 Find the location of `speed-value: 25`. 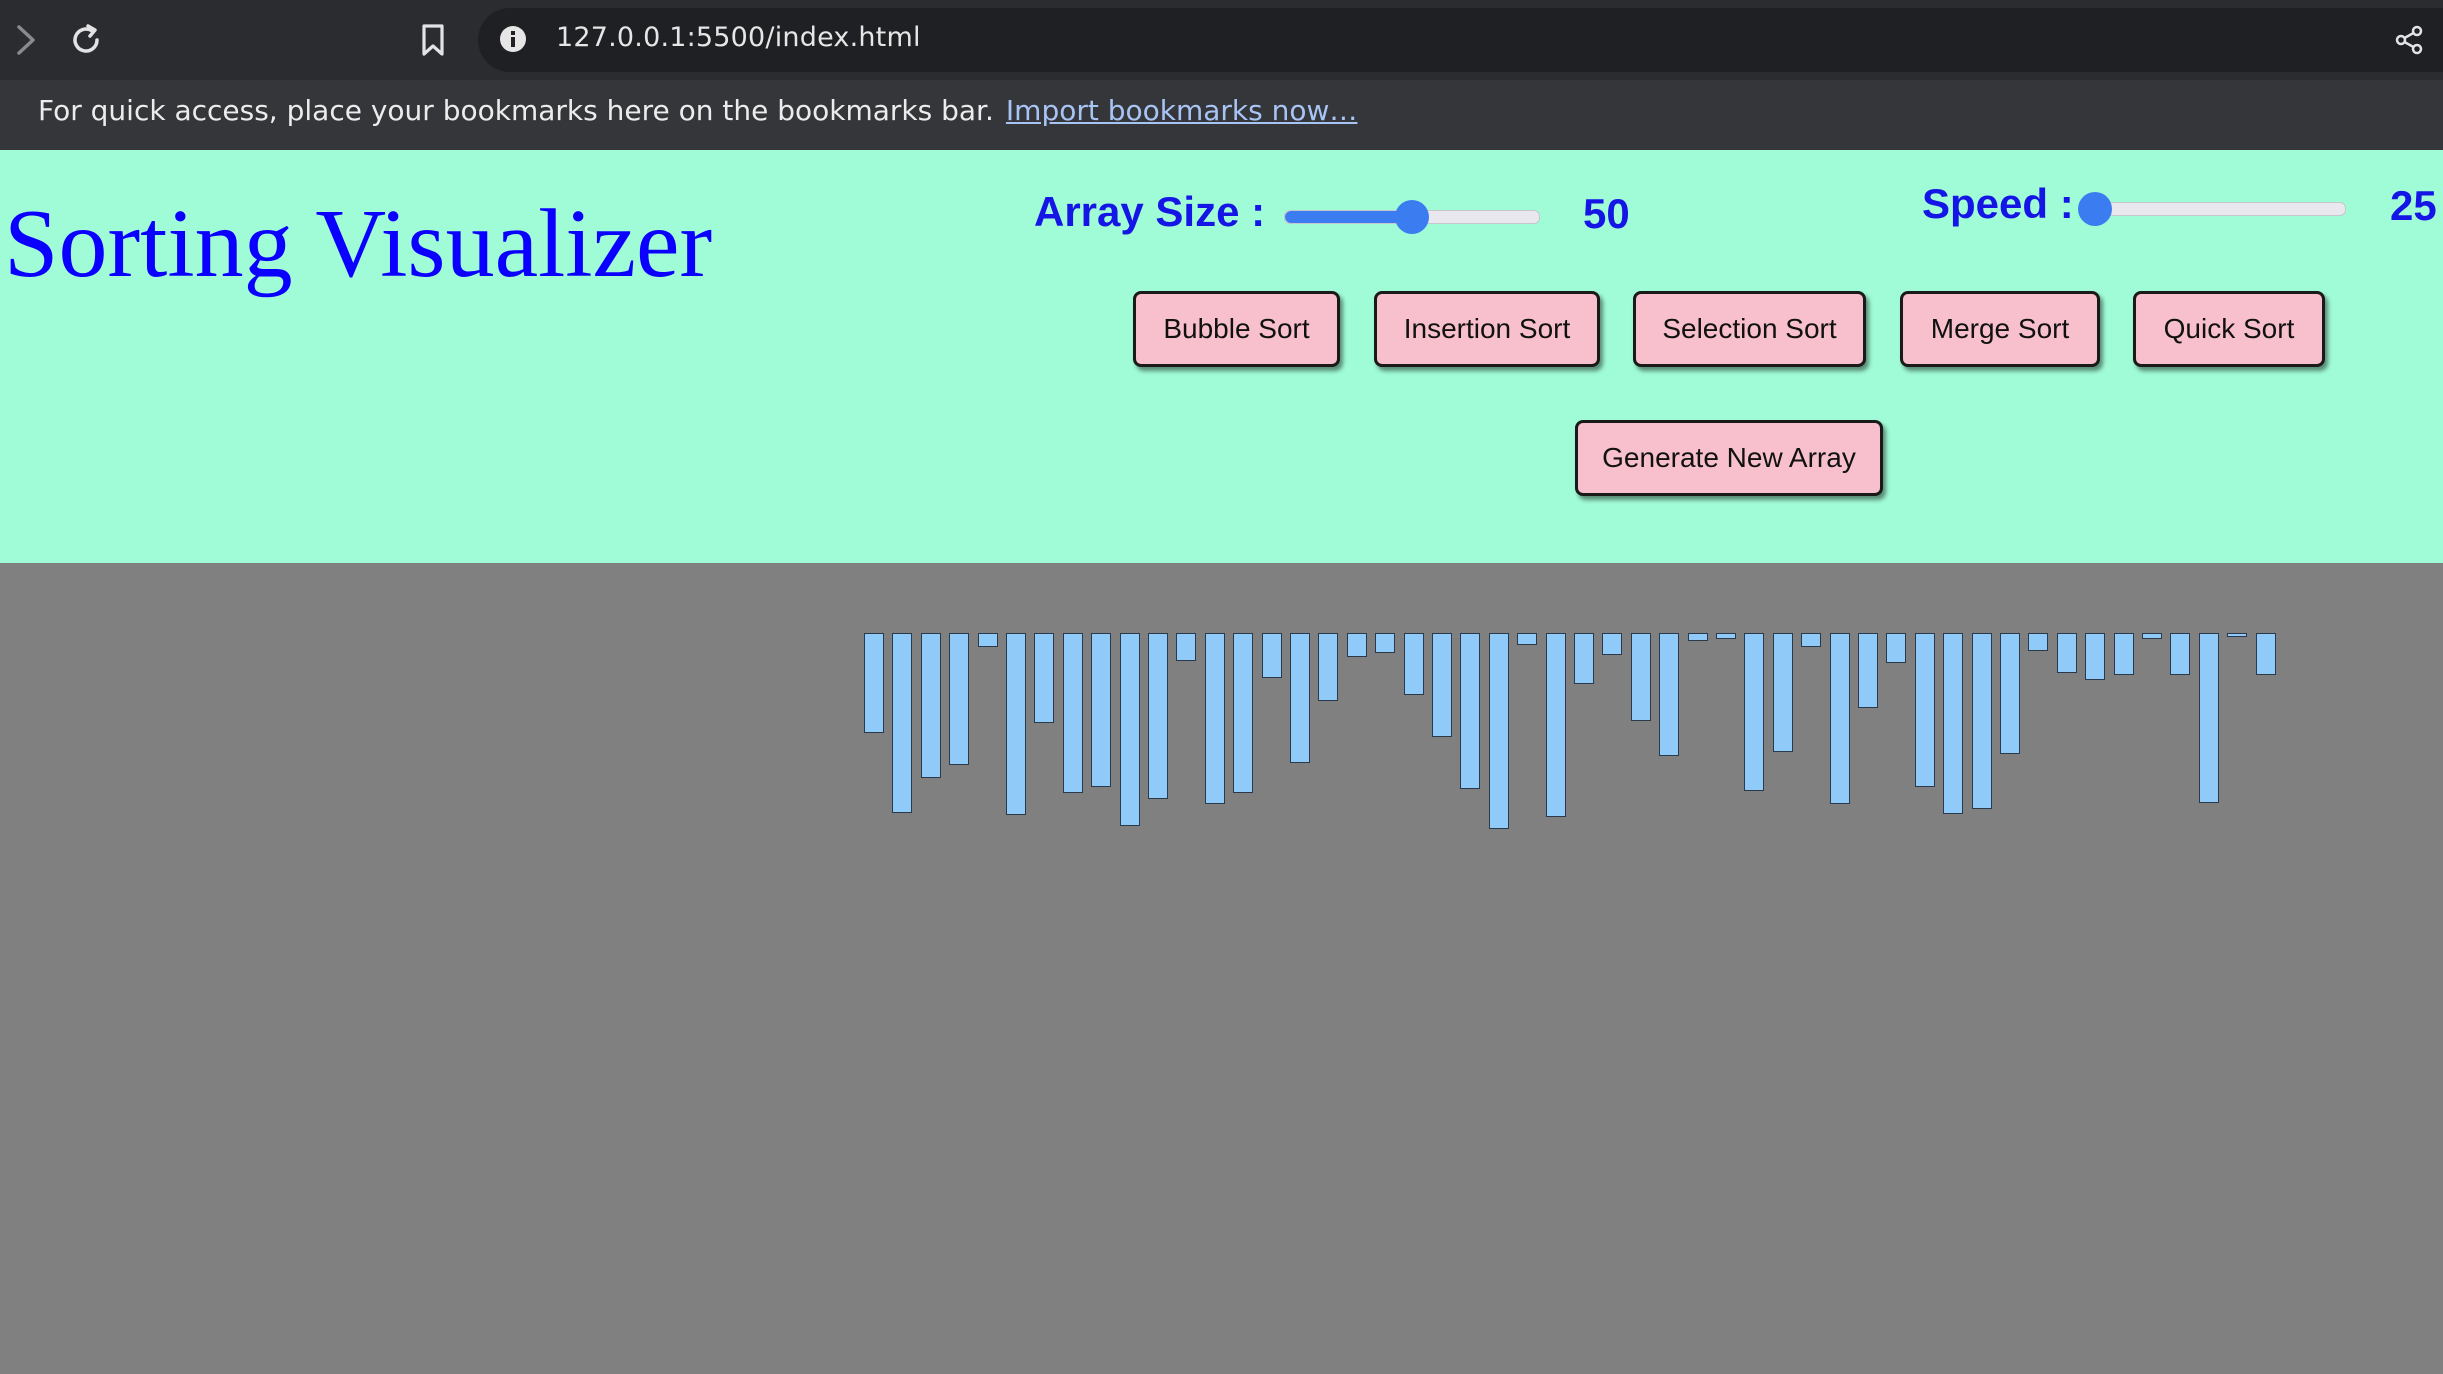

speed-value: 25 is located at coordinates (2413, 205).